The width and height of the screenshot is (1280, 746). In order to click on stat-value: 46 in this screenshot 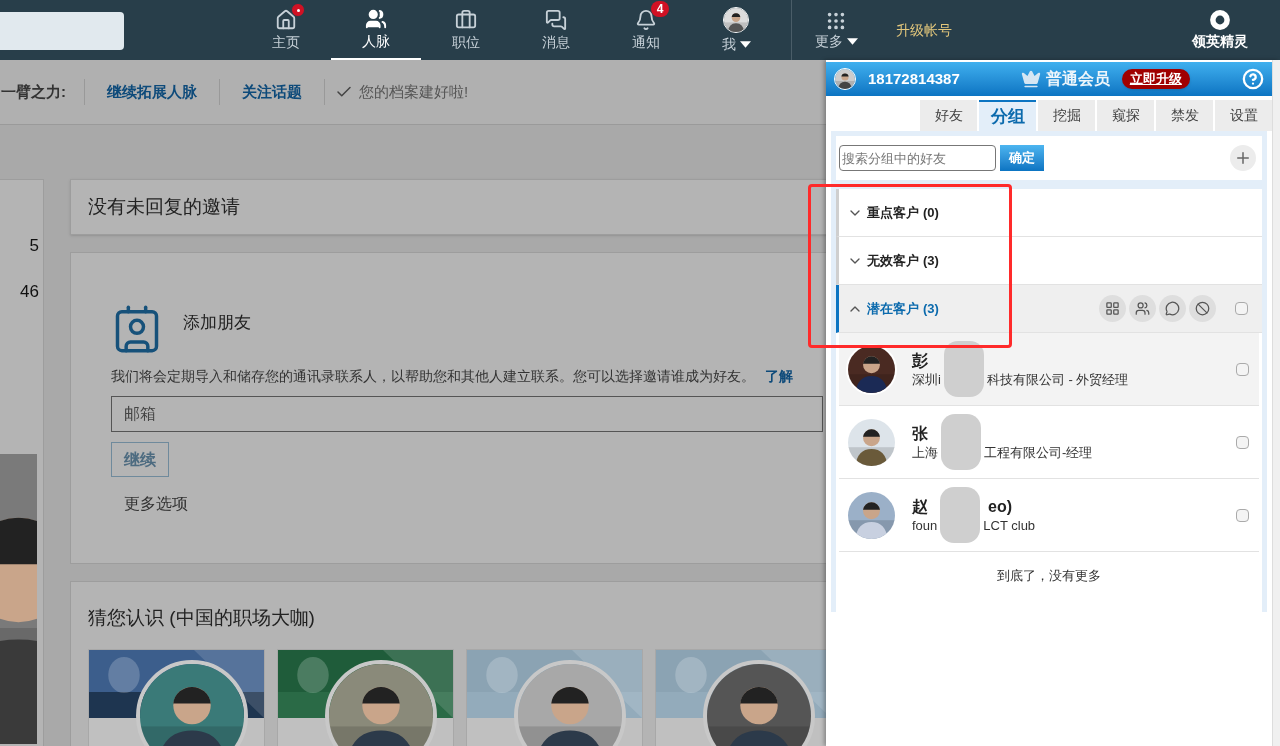, I will do `click(30, 291)`.